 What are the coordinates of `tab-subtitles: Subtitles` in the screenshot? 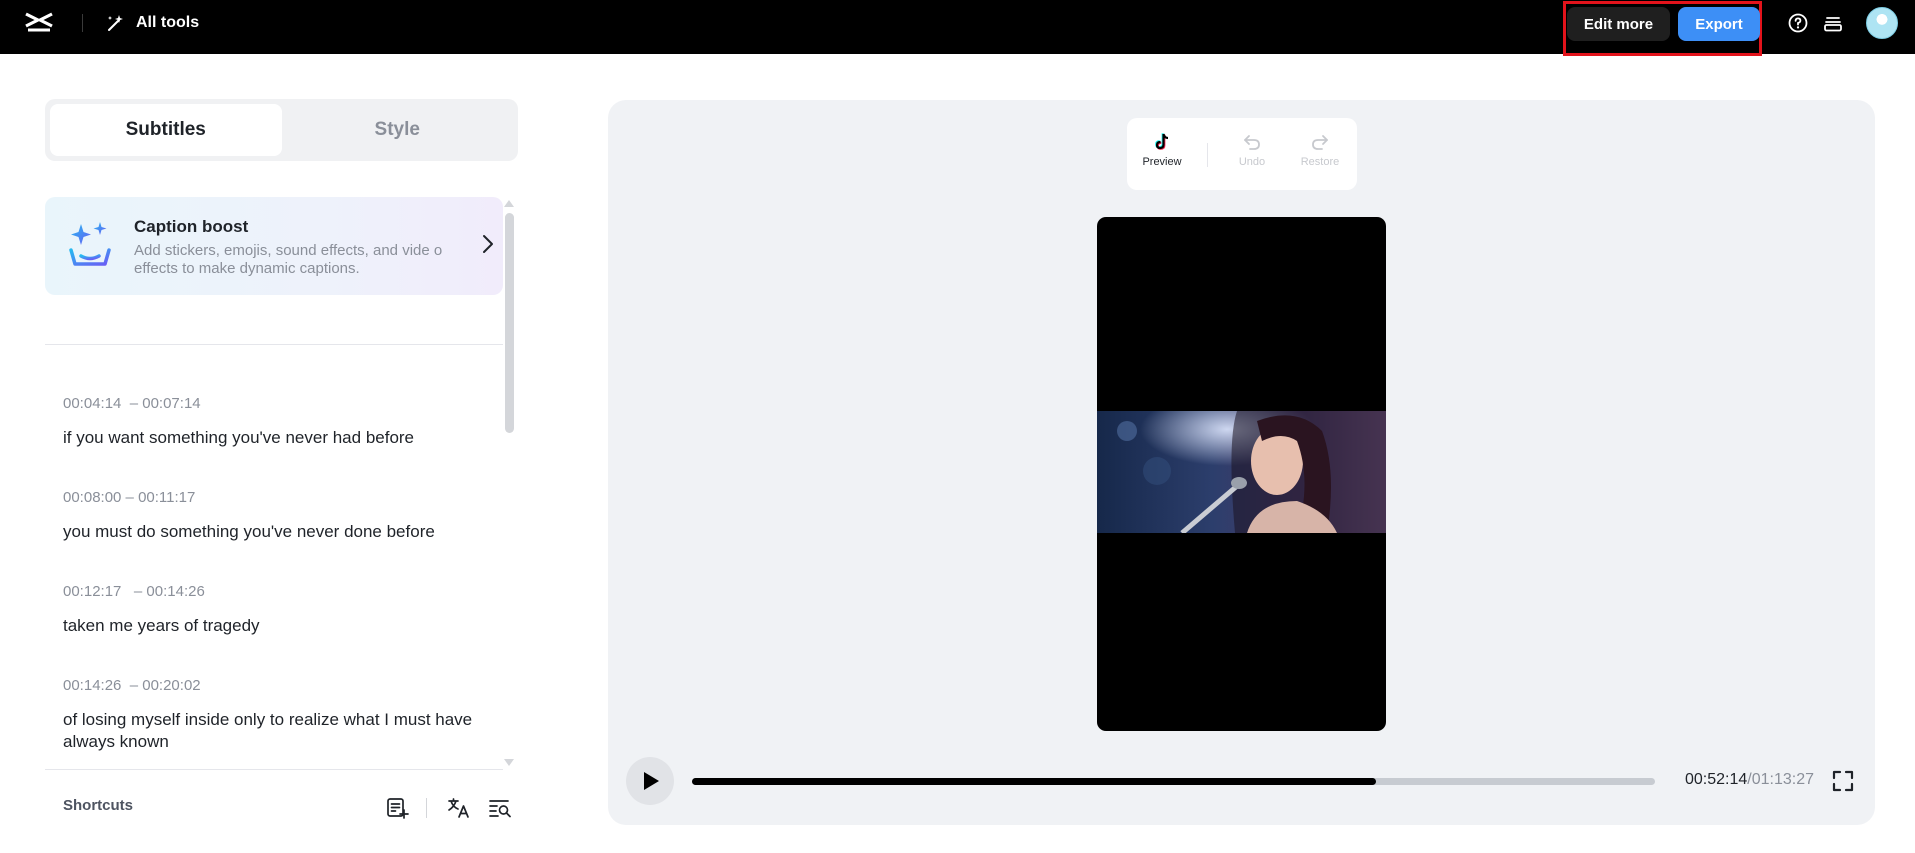 It's located at (166, 130).